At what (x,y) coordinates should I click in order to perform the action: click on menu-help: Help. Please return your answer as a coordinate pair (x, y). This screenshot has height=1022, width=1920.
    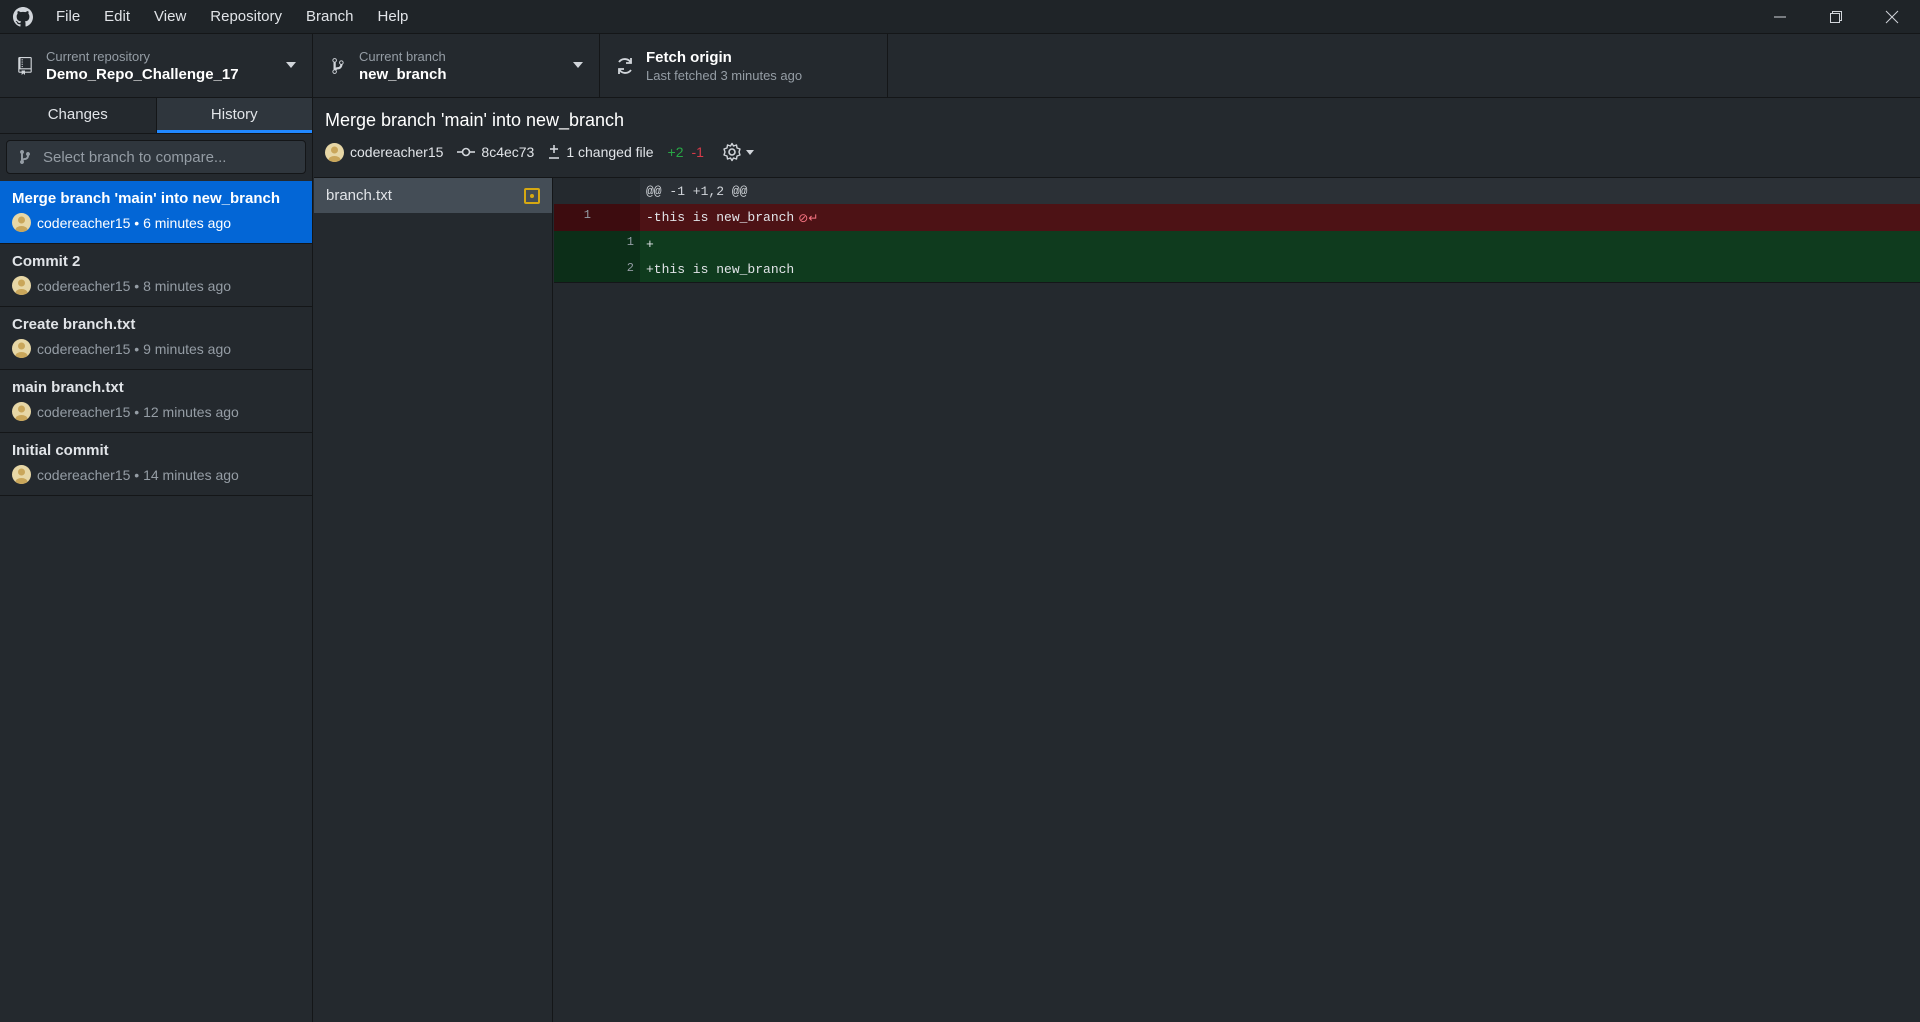
    Looking at the image, I should click on (393, 17).